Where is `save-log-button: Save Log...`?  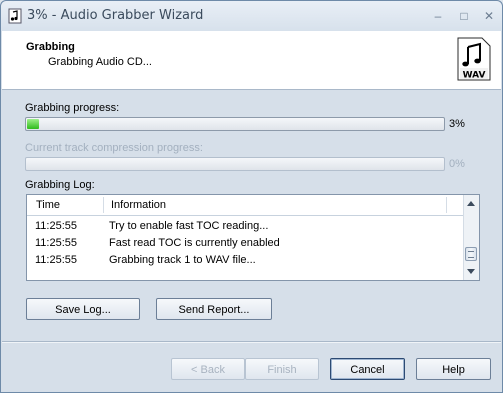
save-log-button: Save Log... is located at coordinates (83, 309).